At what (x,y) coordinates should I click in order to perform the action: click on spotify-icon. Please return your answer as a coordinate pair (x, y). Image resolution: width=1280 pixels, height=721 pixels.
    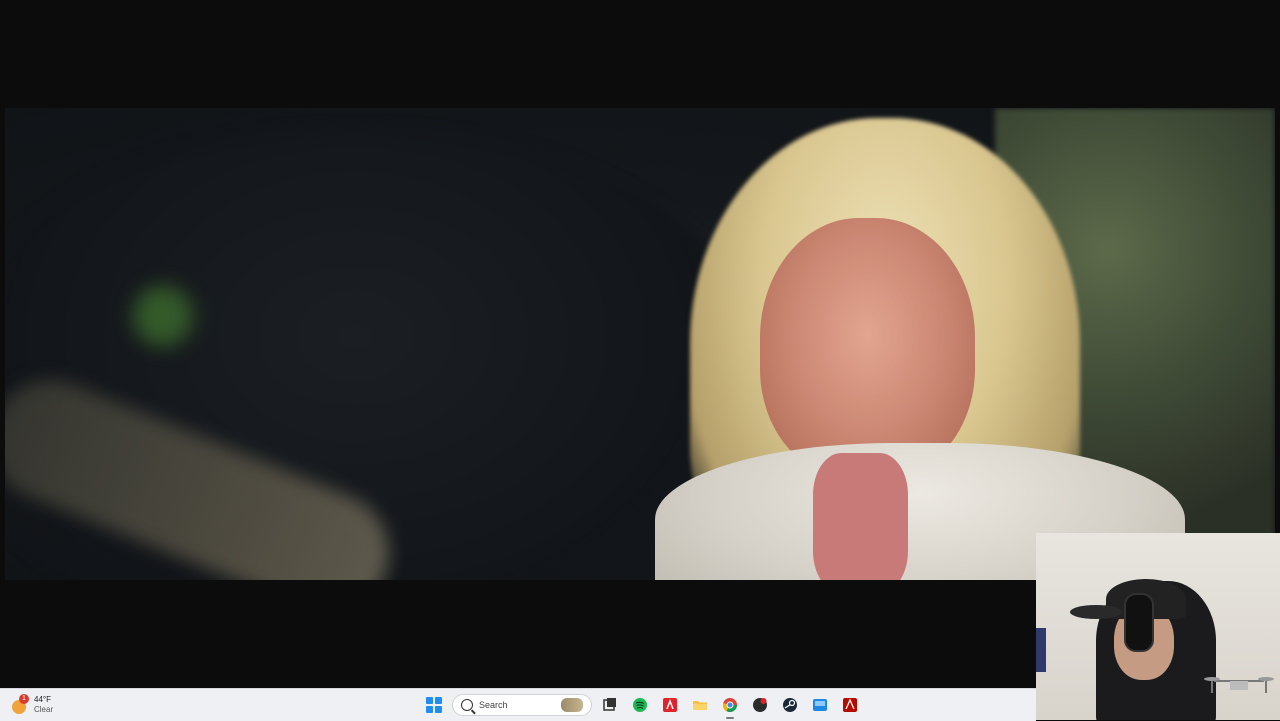
    Looking at the image, I should click on (640, 705).